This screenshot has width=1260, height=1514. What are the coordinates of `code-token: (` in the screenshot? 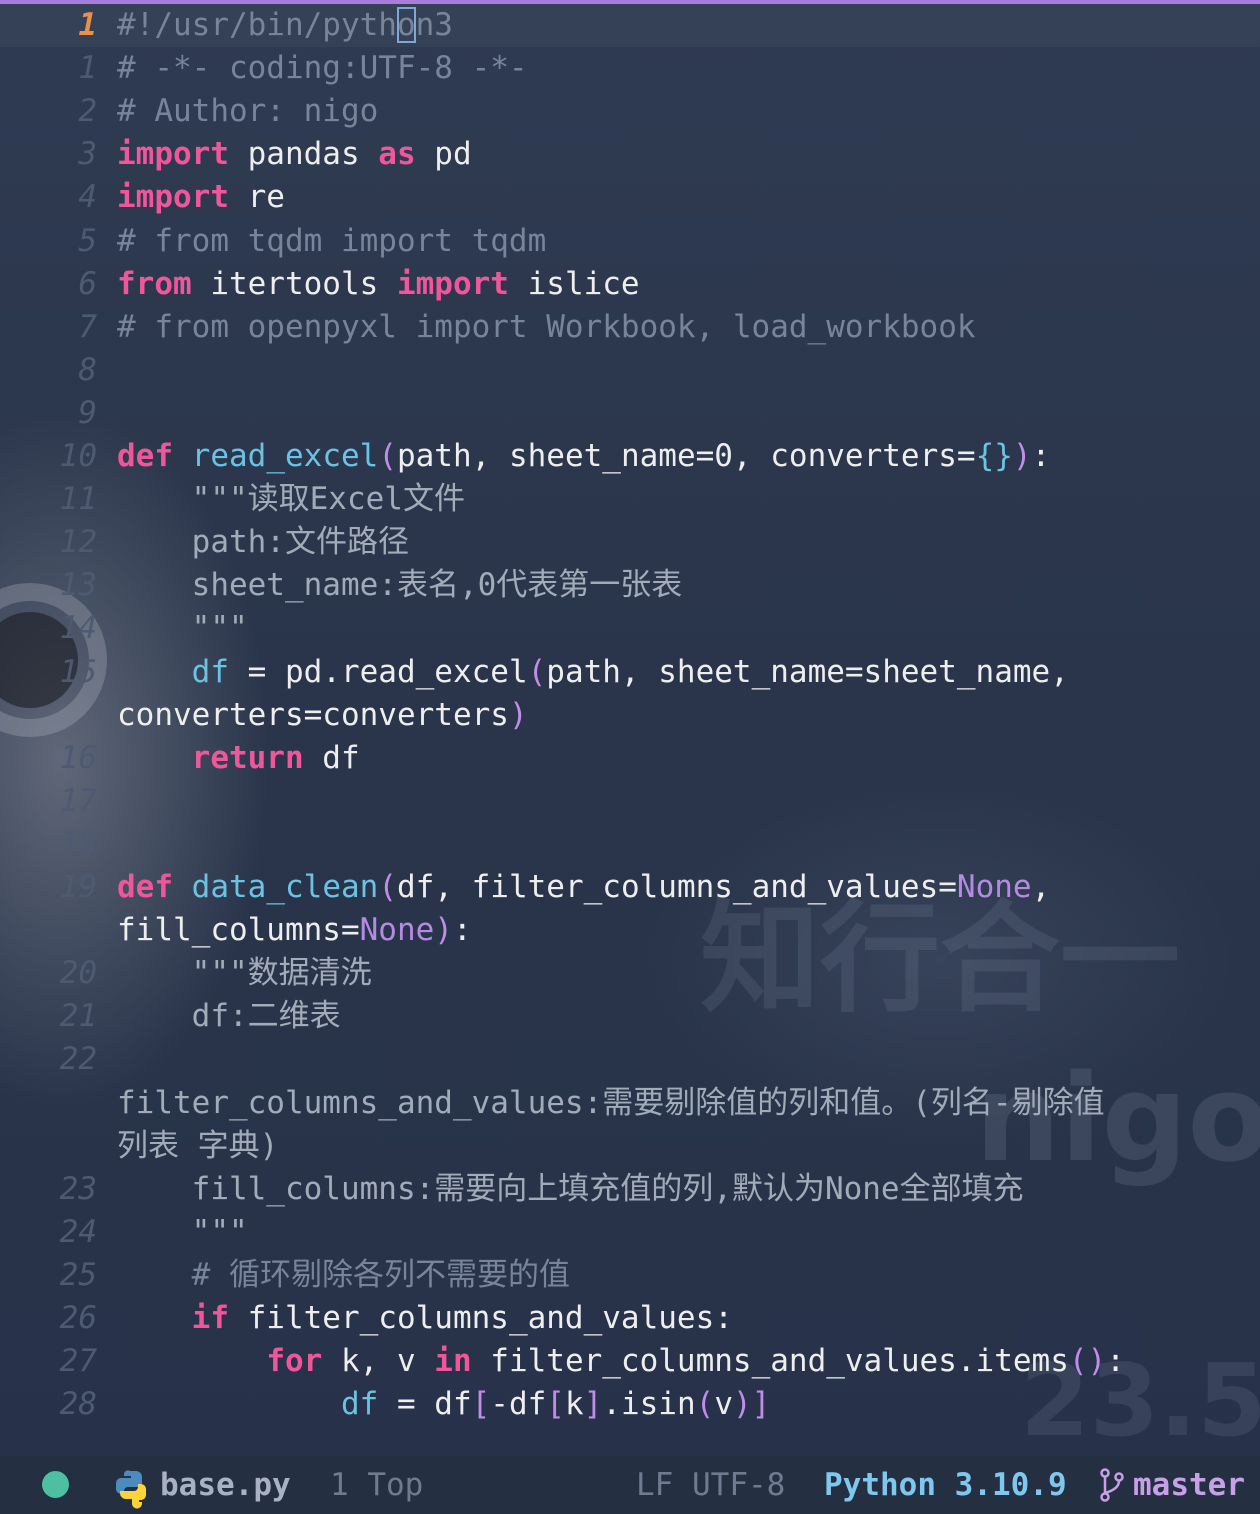 It's located at (705, 1404).